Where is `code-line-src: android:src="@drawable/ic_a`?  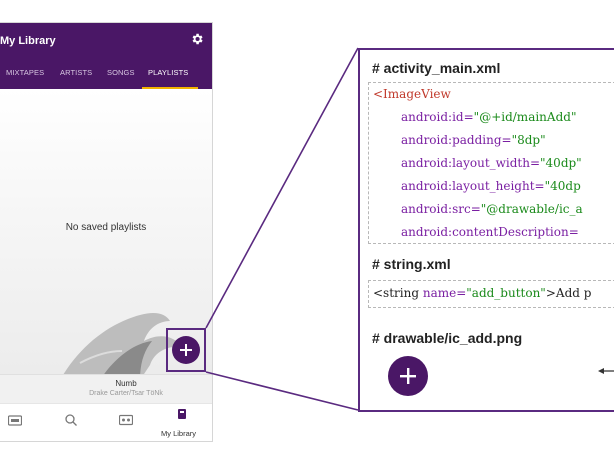
code-line-src: android:src="@drawable/ic_a is located at coordinates (492, 209).